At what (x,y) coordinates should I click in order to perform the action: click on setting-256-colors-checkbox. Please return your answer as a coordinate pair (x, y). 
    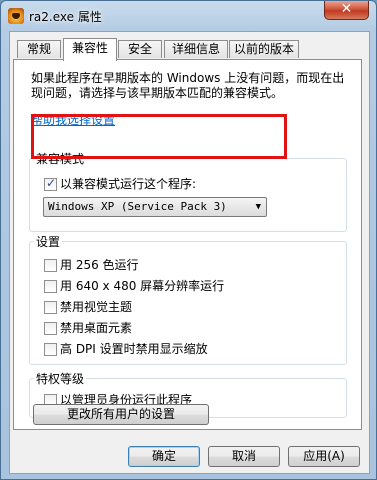
    Looking at the image, I should click on (50, 265).